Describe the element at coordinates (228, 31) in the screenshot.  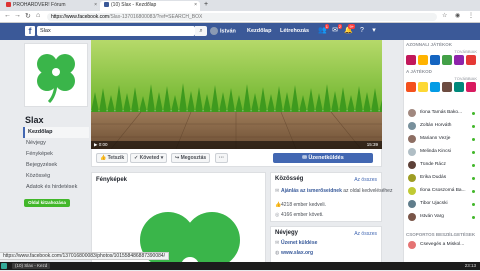
I see `user-name: István` at that location.